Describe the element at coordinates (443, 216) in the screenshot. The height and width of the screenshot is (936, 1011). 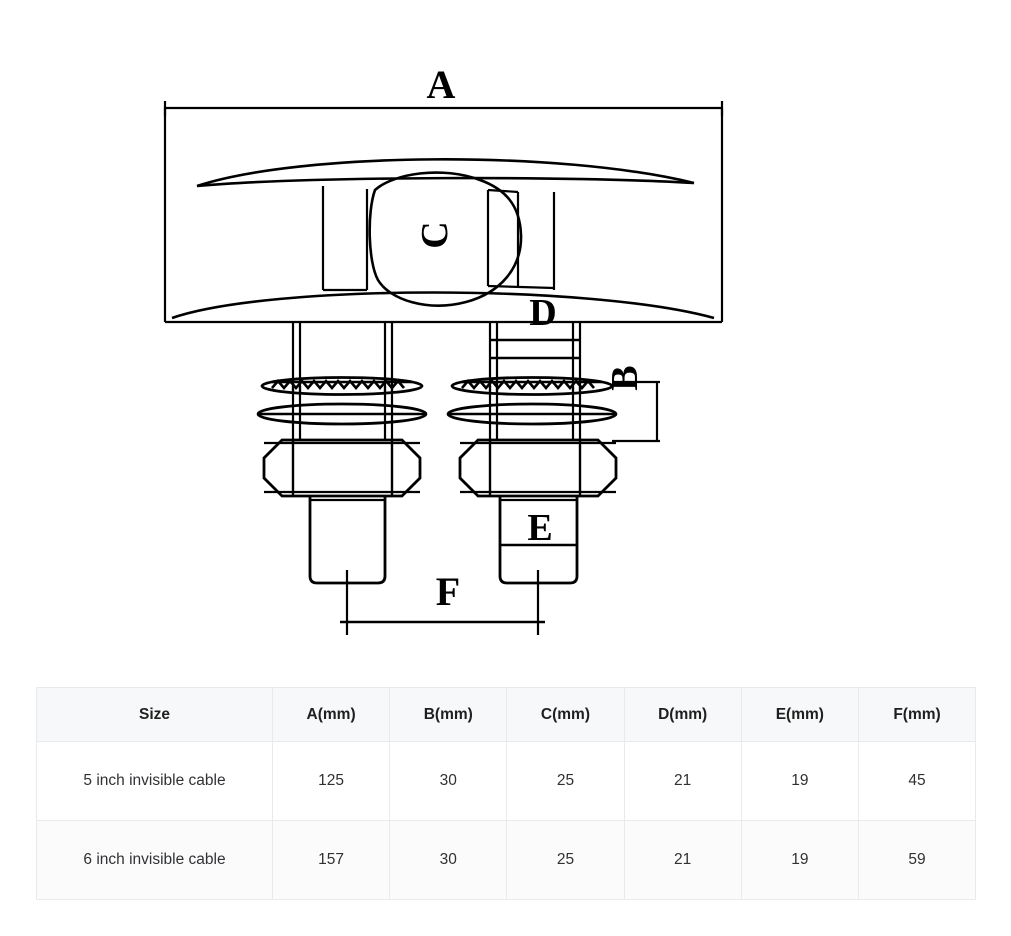
I see `head-bounding-box` at that location.